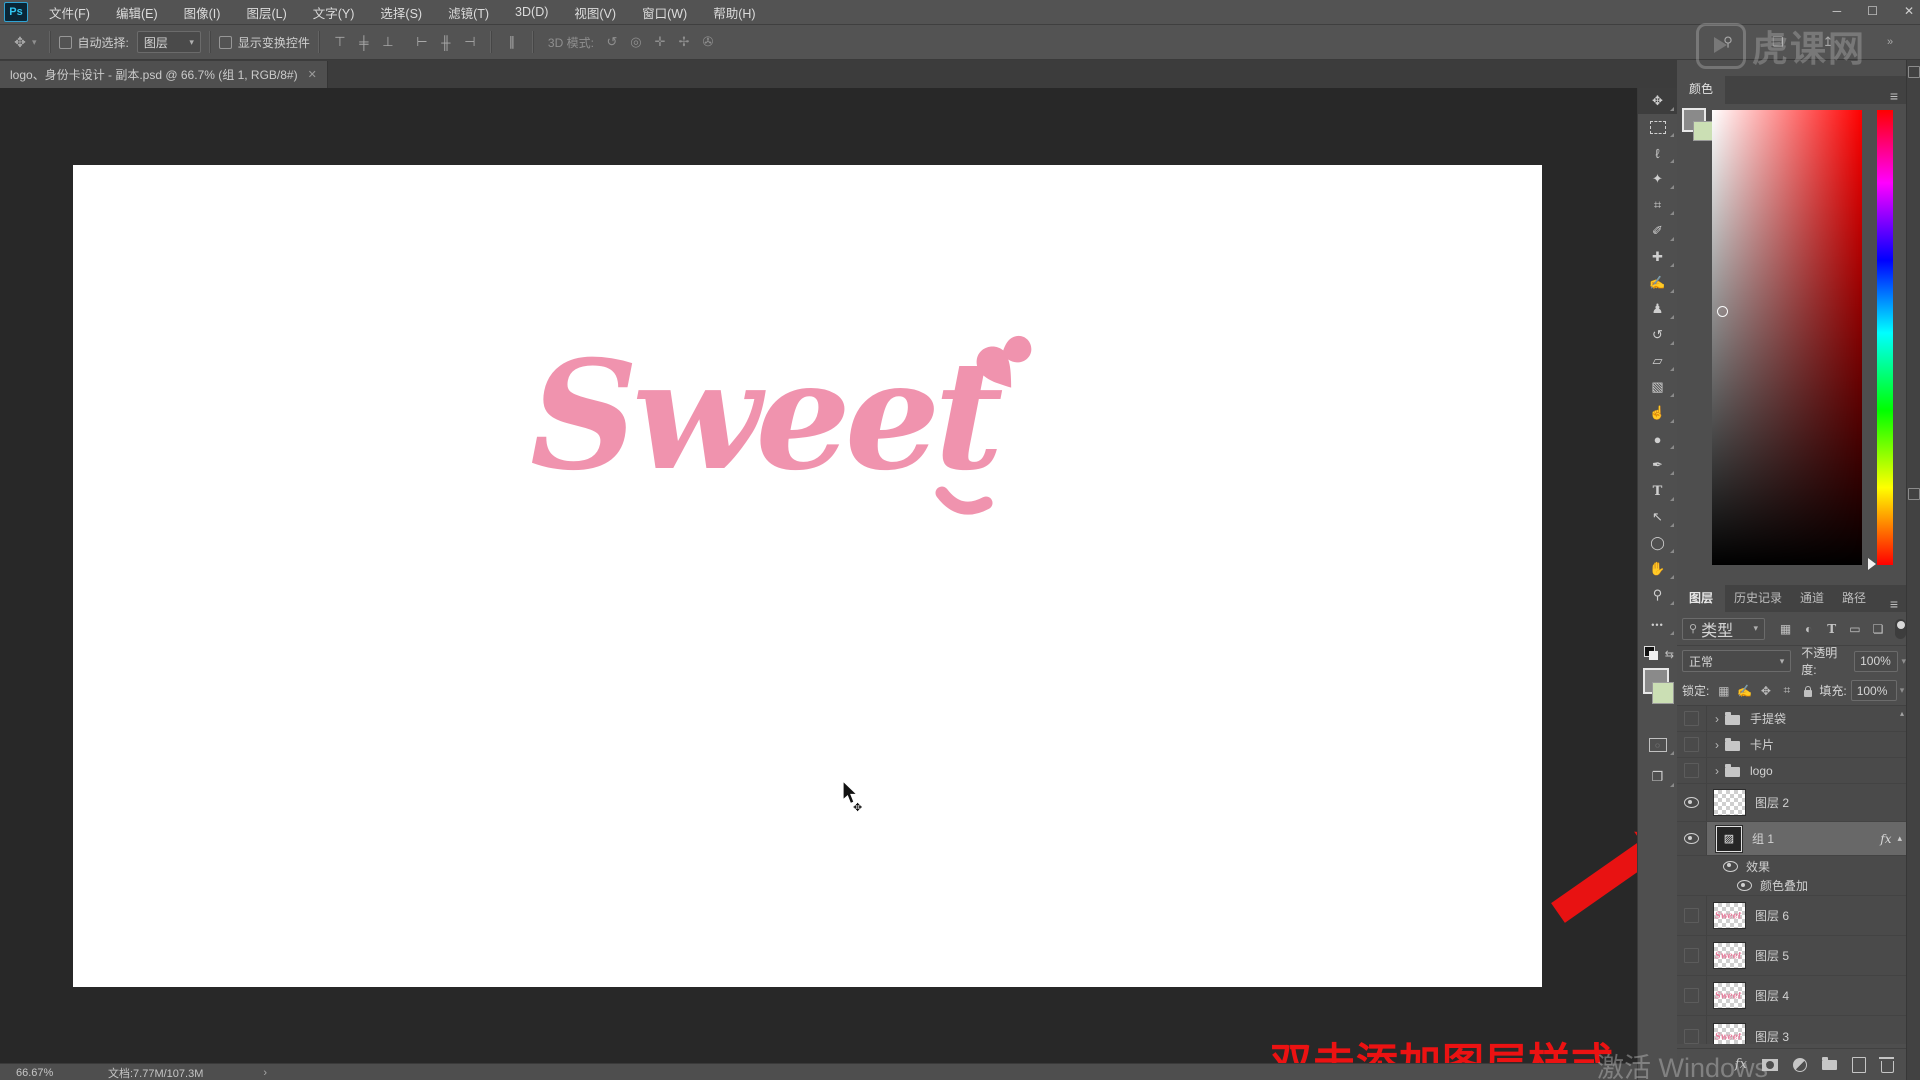  I want to click on tool-preset-caret-icon: ▾, so click(34, 42).